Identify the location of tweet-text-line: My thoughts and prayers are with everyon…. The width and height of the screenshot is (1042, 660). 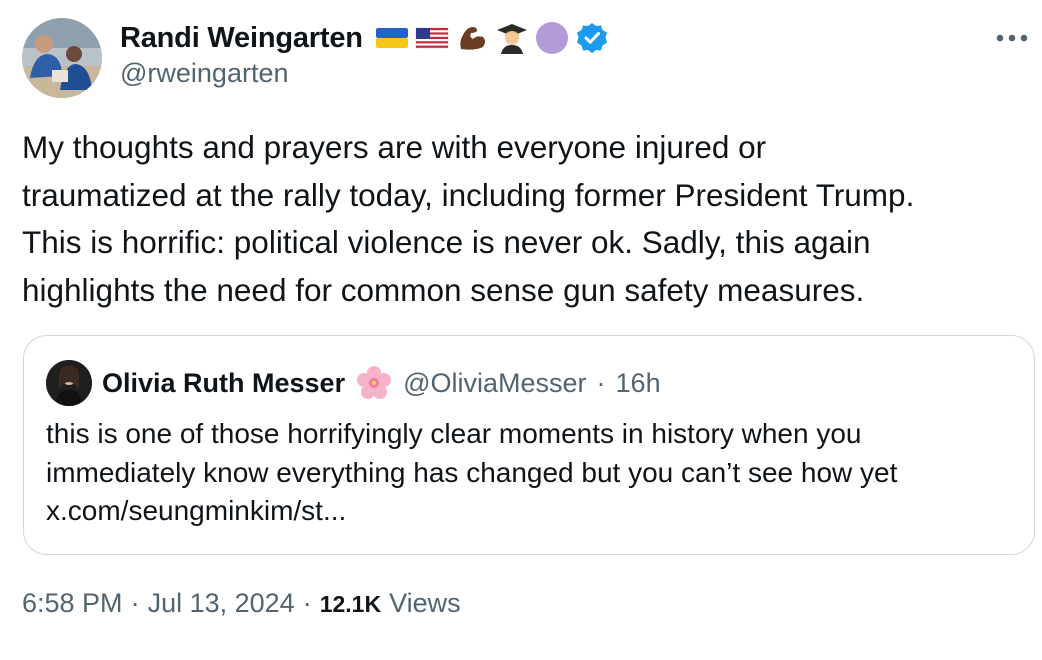
(394, 147).